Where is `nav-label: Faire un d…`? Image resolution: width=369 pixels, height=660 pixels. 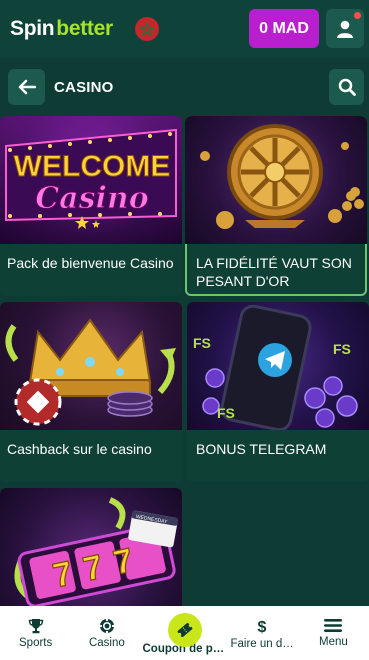
nav-label: Faire un d… is located at coordinates (262, 644).